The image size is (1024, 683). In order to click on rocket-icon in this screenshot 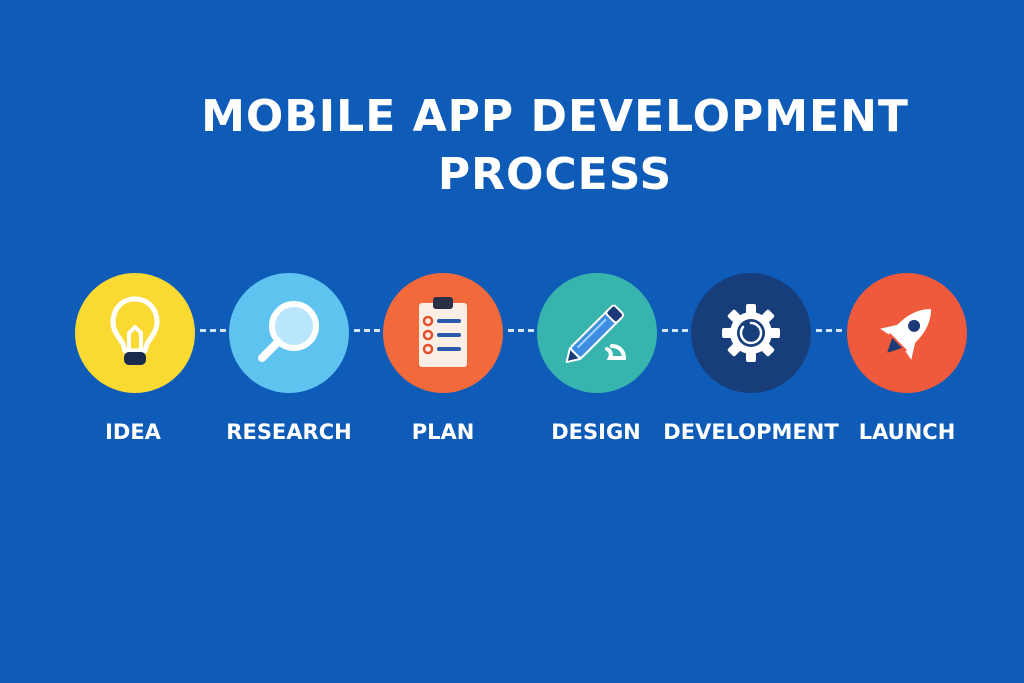, I will do `click(906, 334)`.